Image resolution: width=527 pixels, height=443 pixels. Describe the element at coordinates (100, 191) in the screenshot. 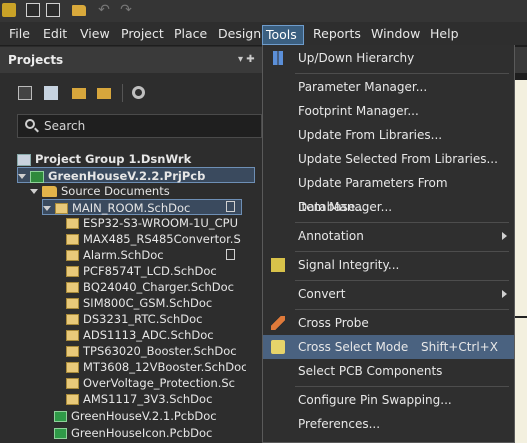

I see `tree-item-source-documents: Source Documents` at that location.